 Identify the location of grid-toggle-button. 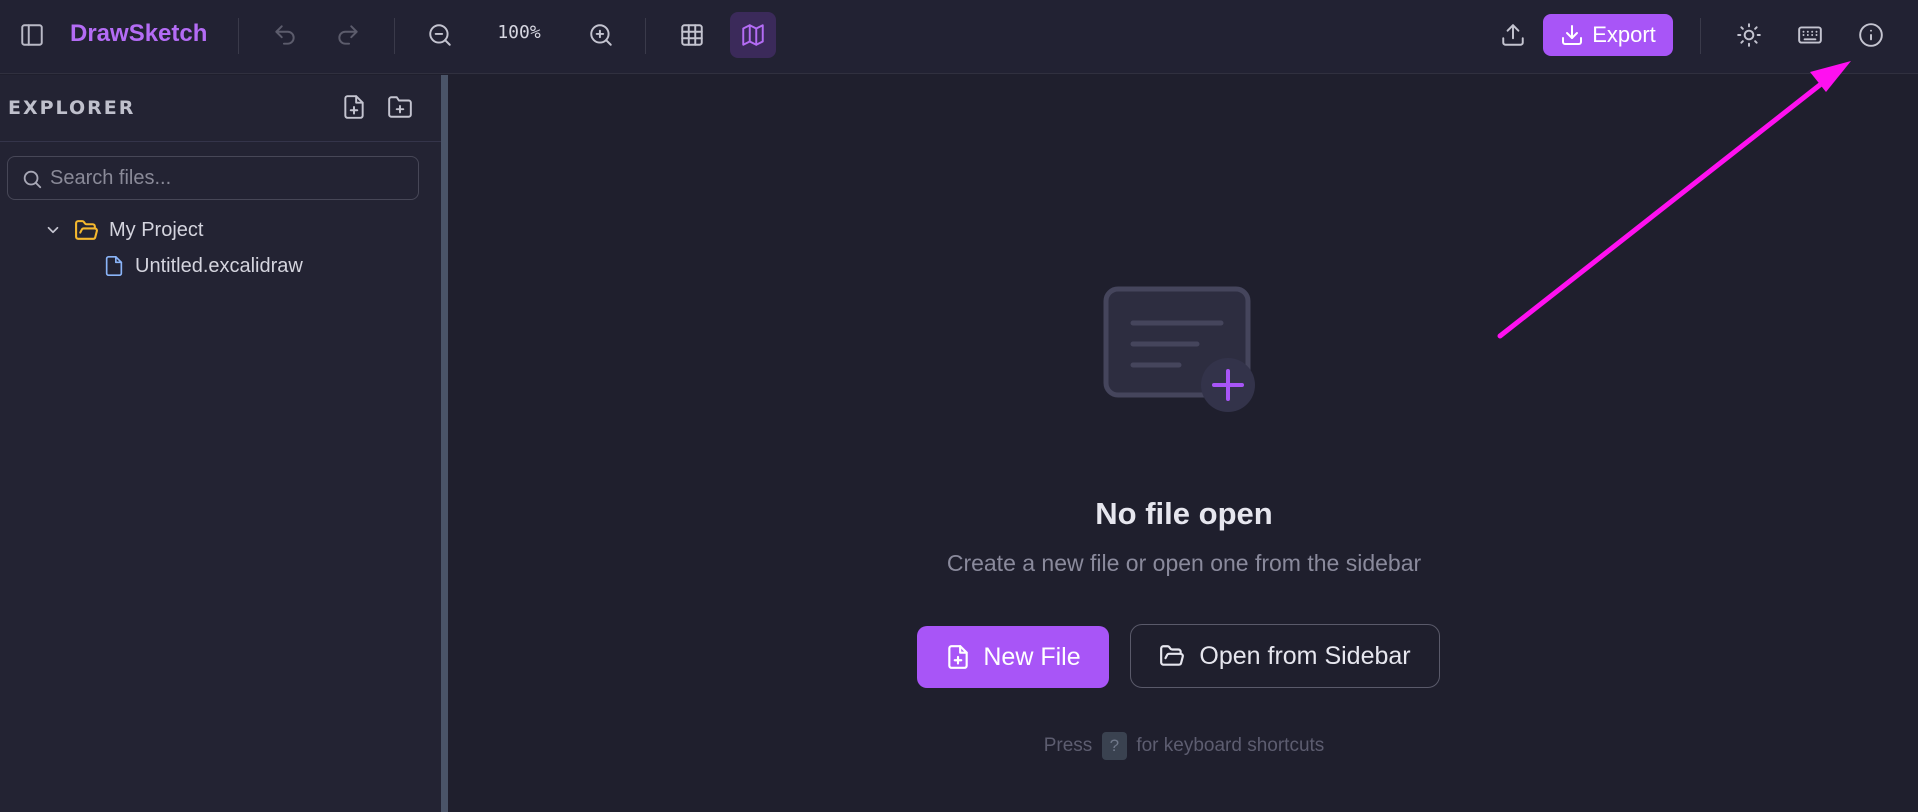
(692, 35).